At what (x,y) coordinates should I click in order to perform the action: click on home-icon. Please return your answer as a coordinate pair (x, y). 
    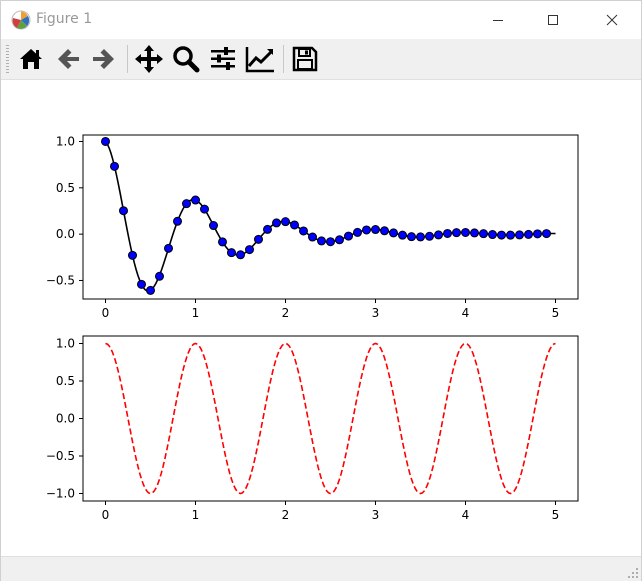
    Looking at the image, I should click on (31, 59).